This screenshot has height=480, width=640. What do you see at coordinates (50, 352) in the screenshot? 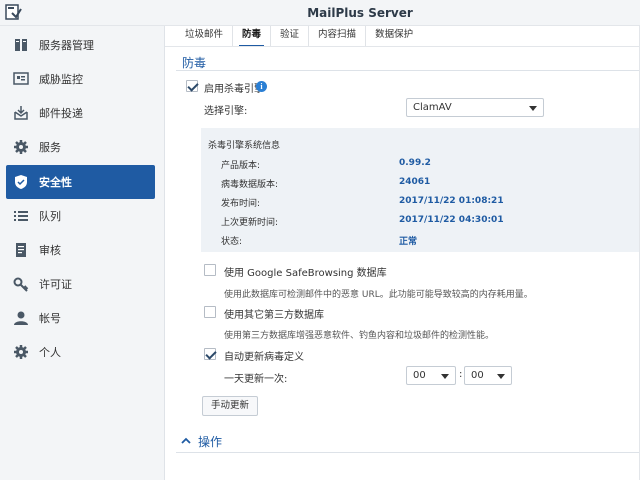
I see `sidebar-item-label: 个人` at bounding box center [50, 352].